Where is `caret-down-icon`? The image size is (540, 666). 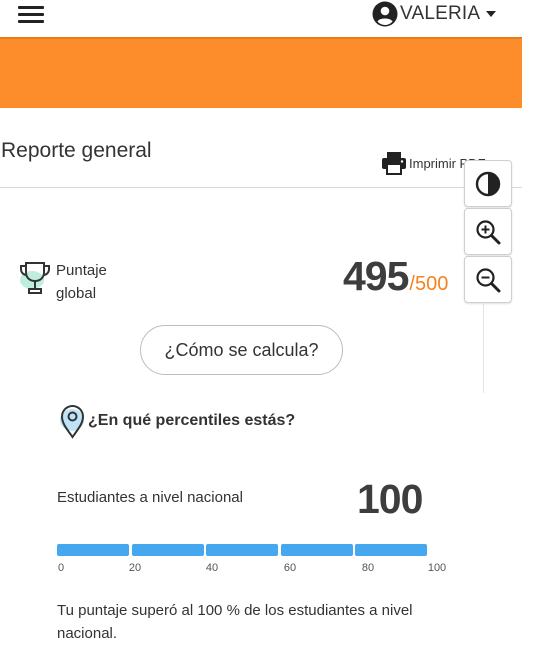 caret-down-icon is located at coordinates (491, 14).